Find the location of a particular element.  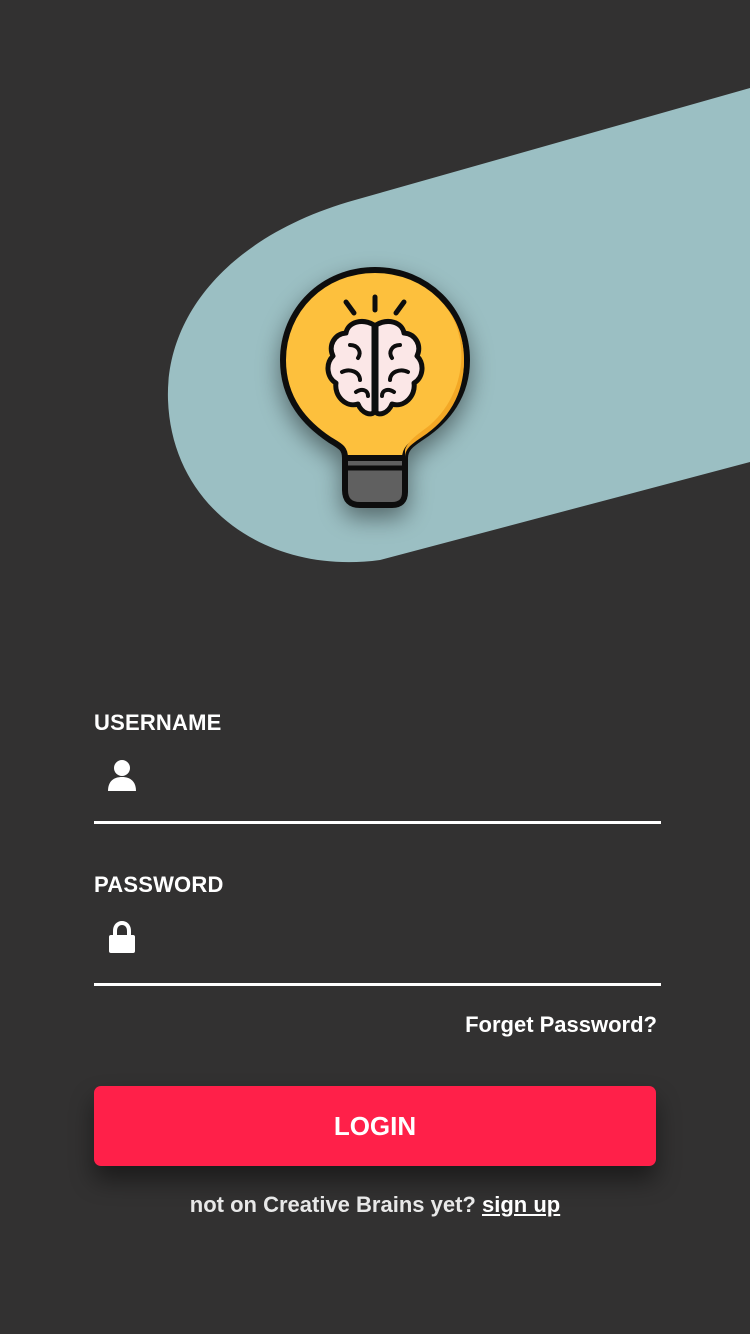

username-field is located at coordinates (377, 781).